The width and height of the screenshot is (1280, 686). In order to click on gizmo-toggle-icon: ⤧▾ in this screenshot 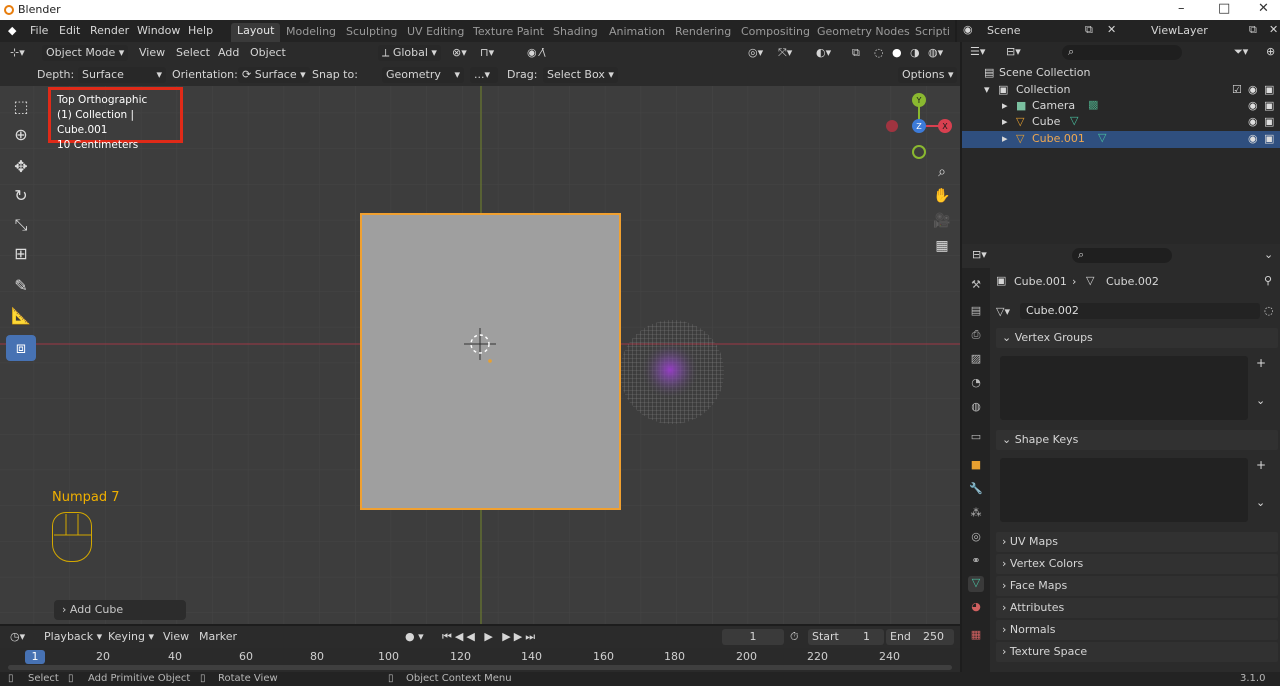, I will do `click(785, 53)`.